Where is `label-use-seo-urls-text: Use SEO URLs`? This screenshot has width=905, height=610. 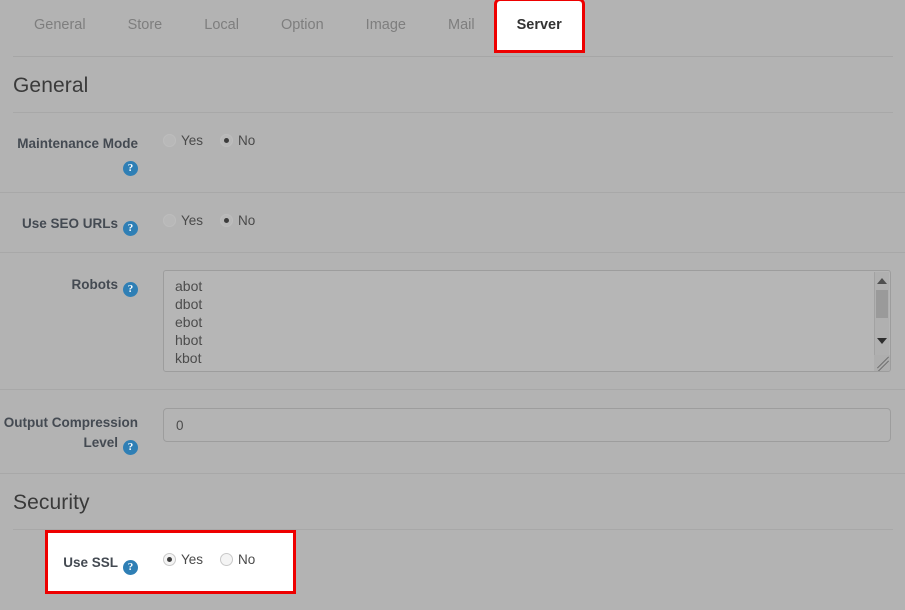 label-use-seo-urls-text: Use SEO URLs is located at coordinates (69, 223).